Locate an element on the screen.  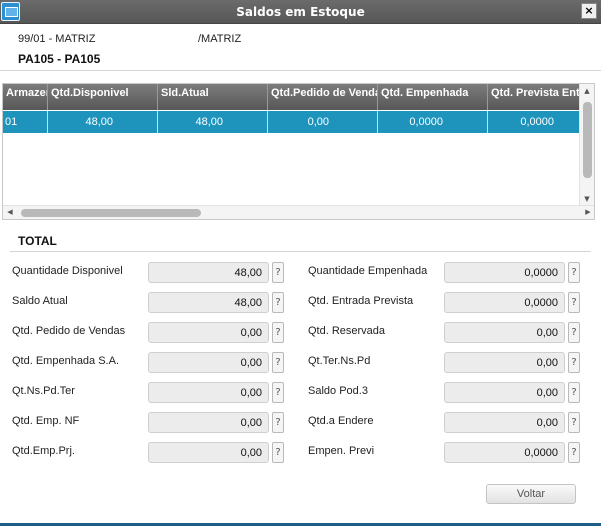
vertical-scrollbar: ▲ ▼ is located at coordinates (586, 145).